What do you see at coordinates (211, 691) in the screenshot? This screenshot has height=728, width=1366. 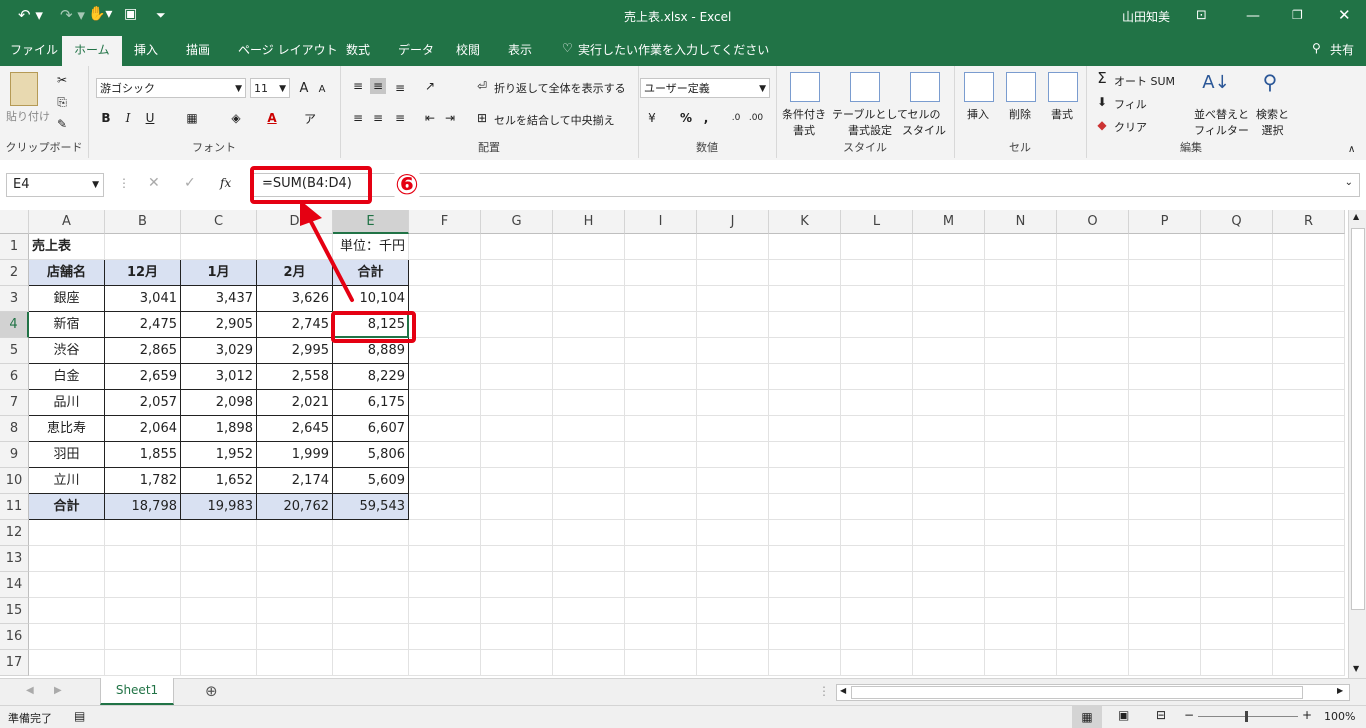 I see `new-sheet-icon: ⊕` at bounding box center [211, 691].